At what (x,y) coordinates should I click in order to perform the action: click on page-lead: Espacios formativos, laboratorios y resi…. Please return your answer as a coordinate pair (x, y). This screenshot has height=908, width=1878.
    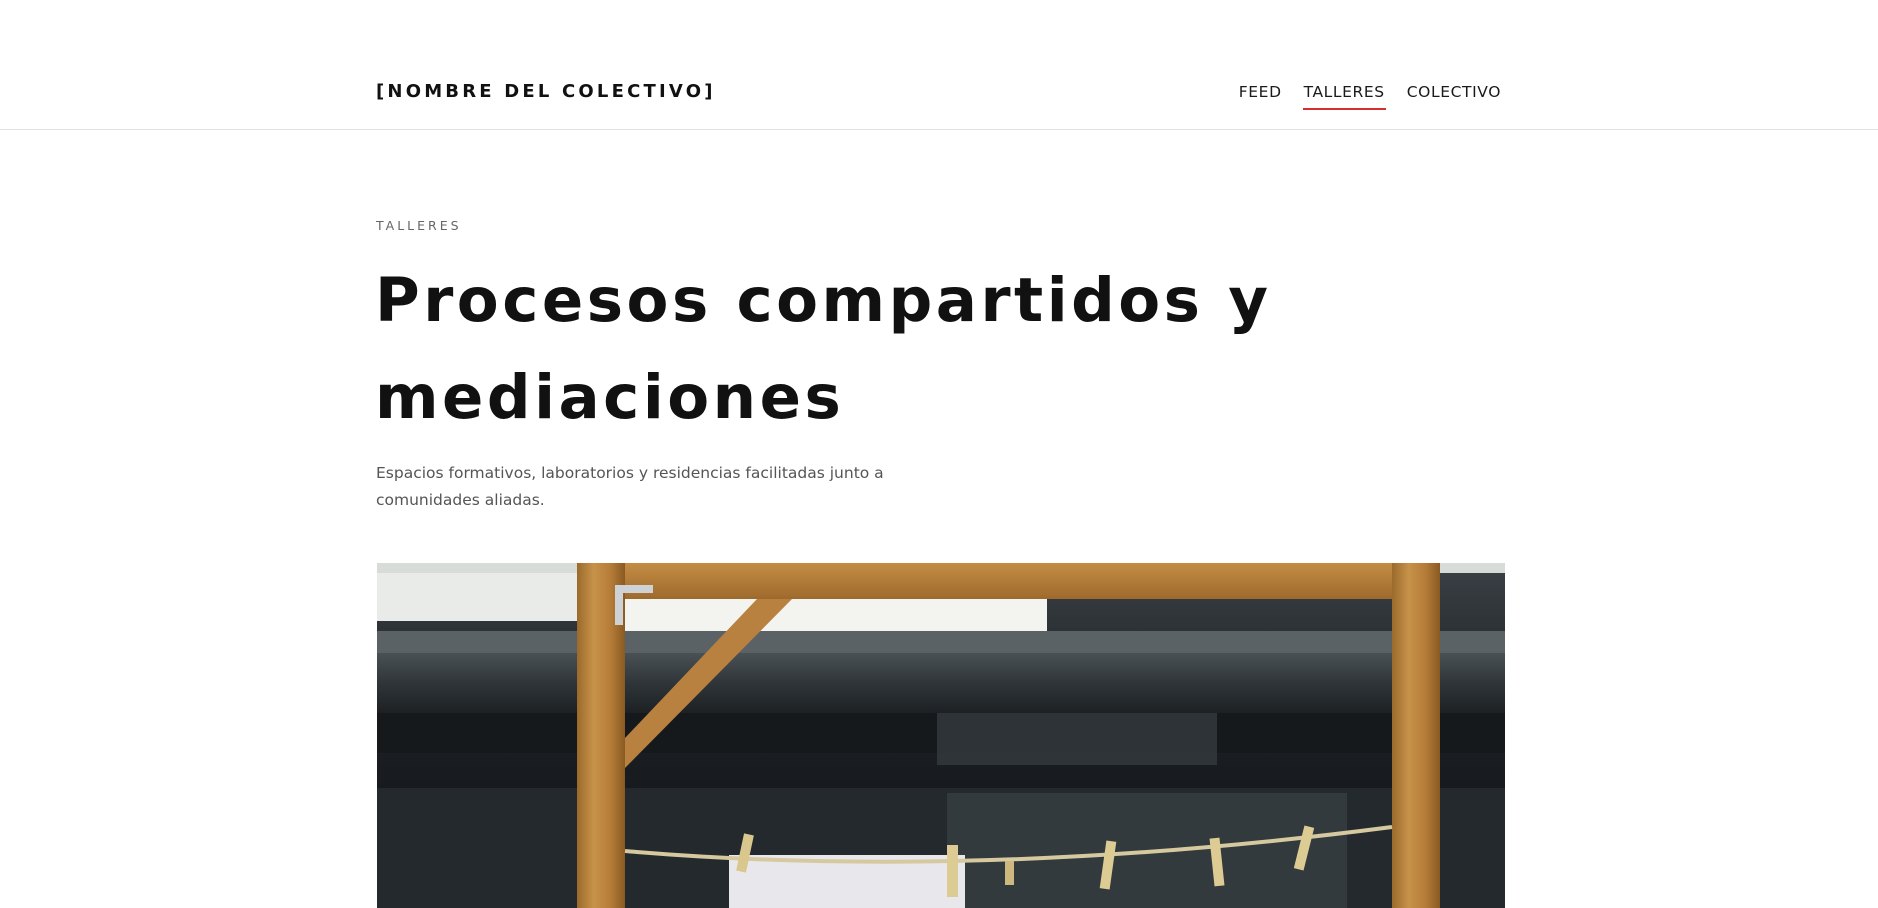
    Looking at the image, I should click on (630, 486).